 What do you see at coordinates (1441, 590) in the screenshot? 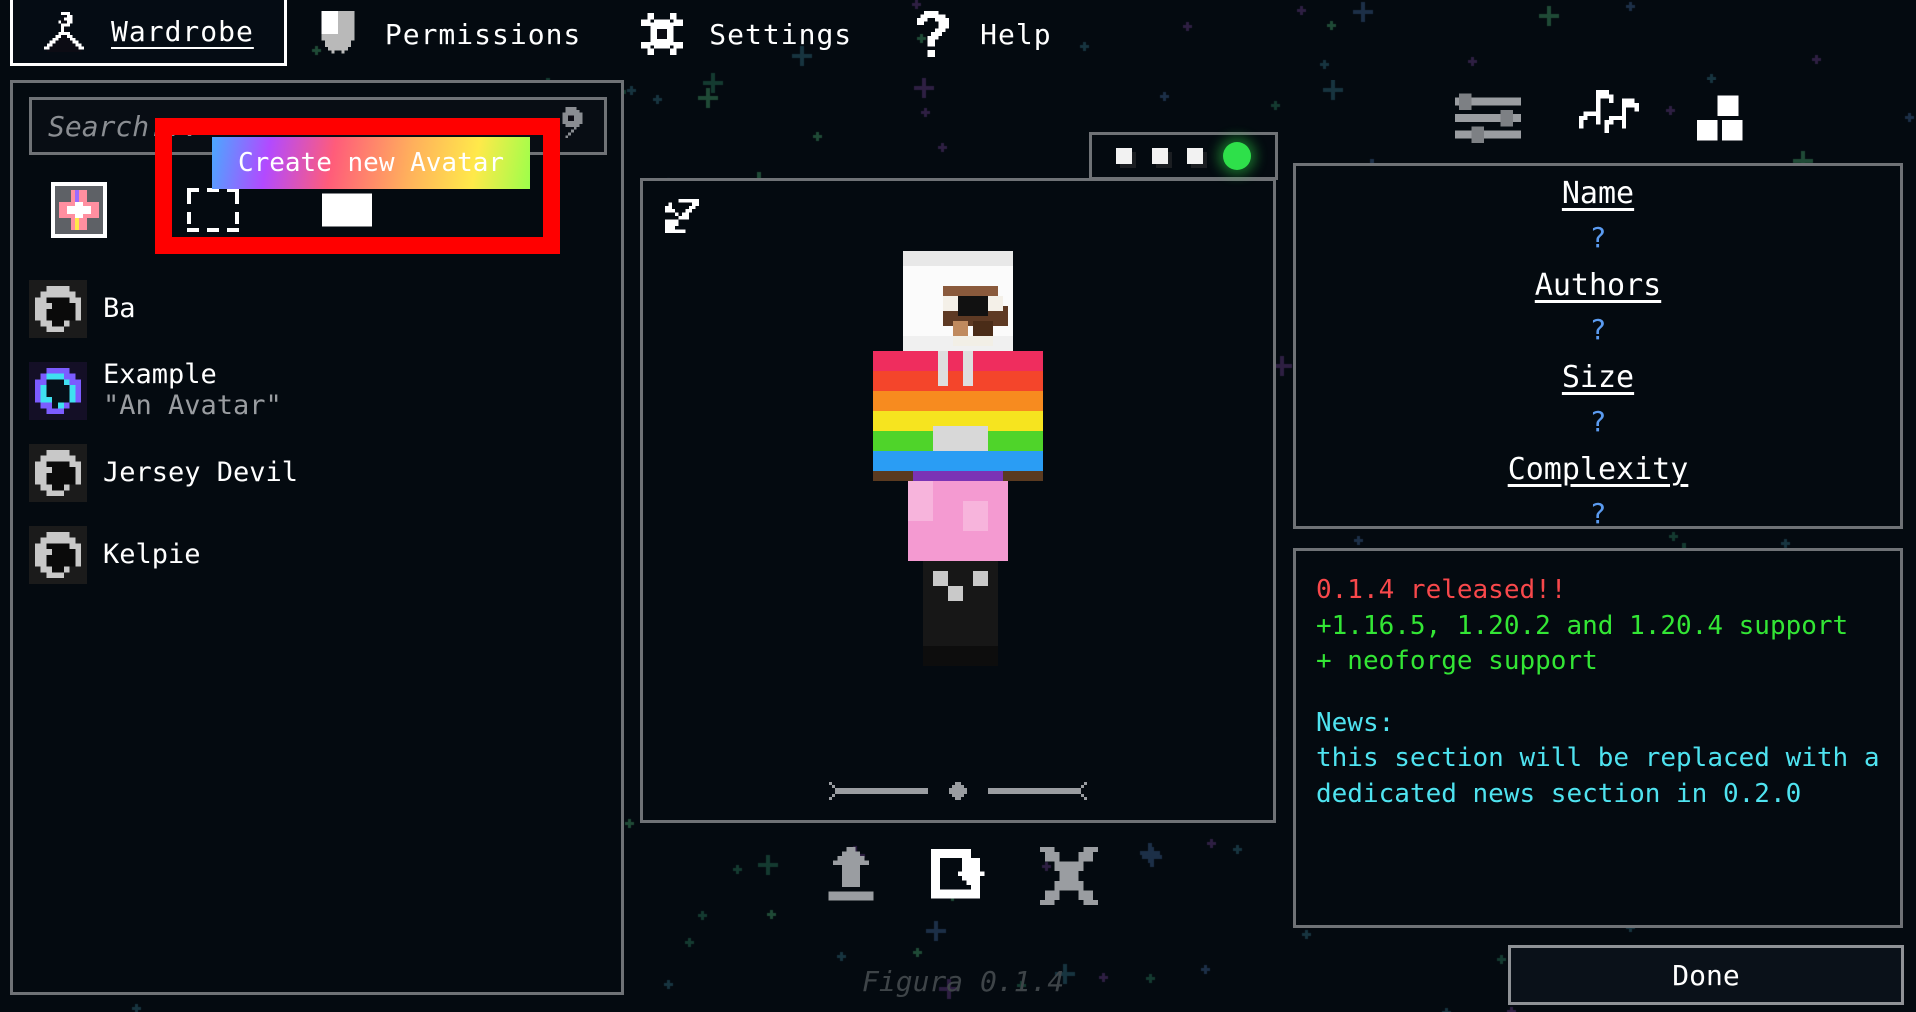
I see `news-line: 0.1.4 released!!` at bounding box center [1441, 590].